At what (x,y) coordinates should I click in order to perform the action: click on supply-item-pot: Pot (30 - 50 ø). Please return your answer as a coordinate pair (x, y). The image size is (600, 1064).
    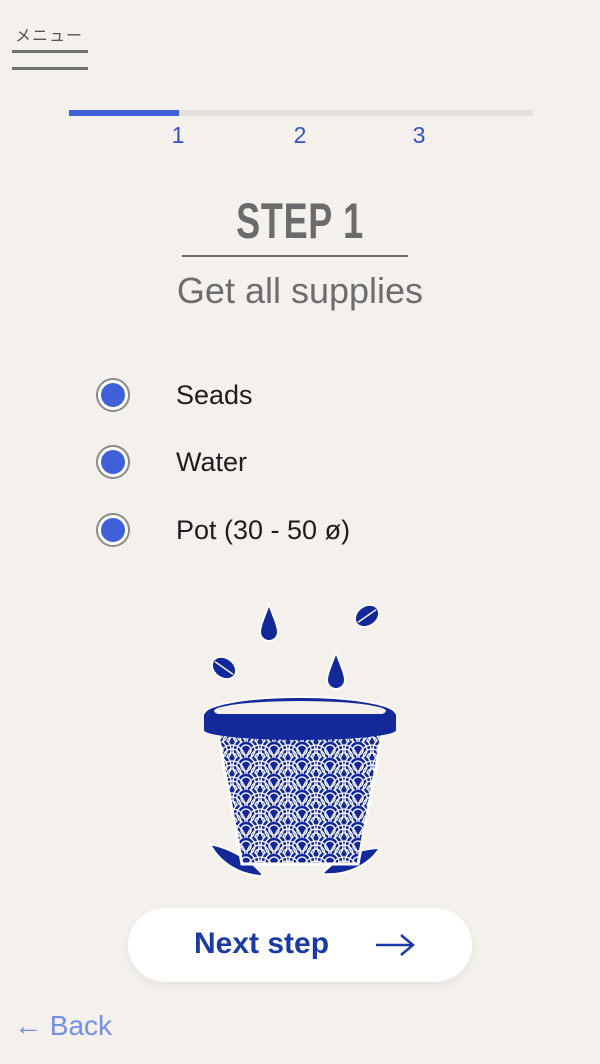
    Looking at the image, I should click on (296, 533).